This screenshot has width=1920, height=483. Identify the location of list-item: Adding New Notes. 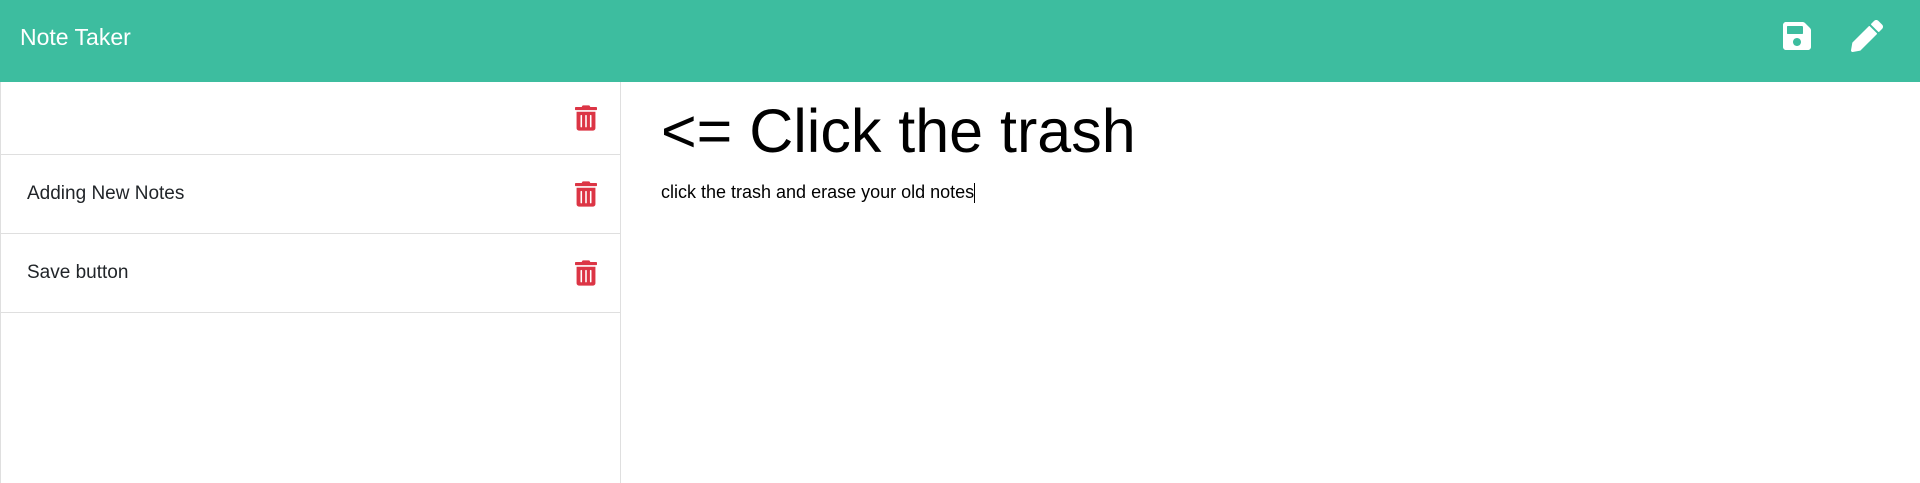
(310, 194).